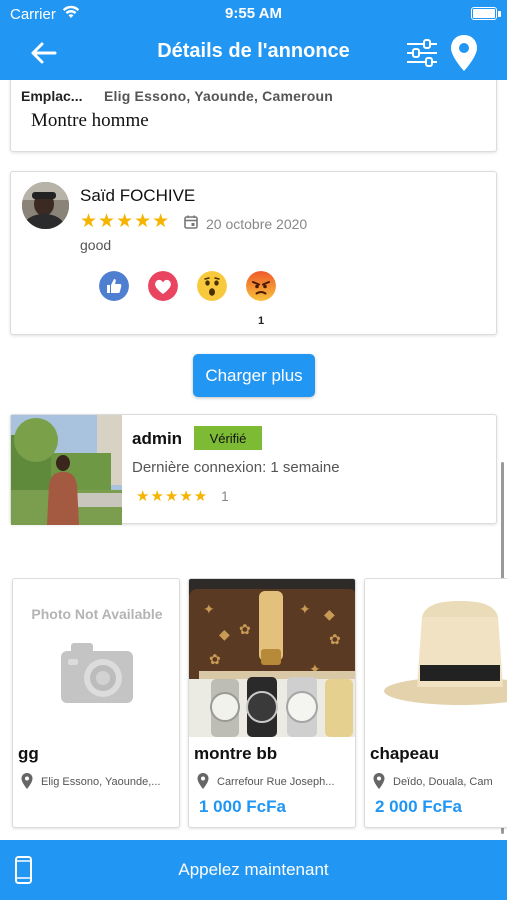 This screenshot has width=507, height=900. What do you see at coordinates (242, 806) in the screenshot?
I see `product-price: 1 000 FcFa` at bounding box center [242, 806].